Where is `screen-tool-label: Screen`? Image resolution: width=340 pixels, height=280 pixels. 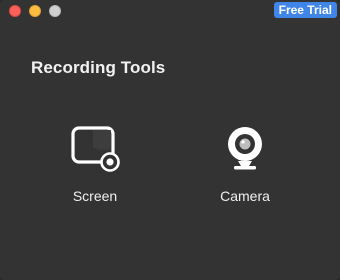 screen-tool-label: Screen is located at coordinates (95, 196).